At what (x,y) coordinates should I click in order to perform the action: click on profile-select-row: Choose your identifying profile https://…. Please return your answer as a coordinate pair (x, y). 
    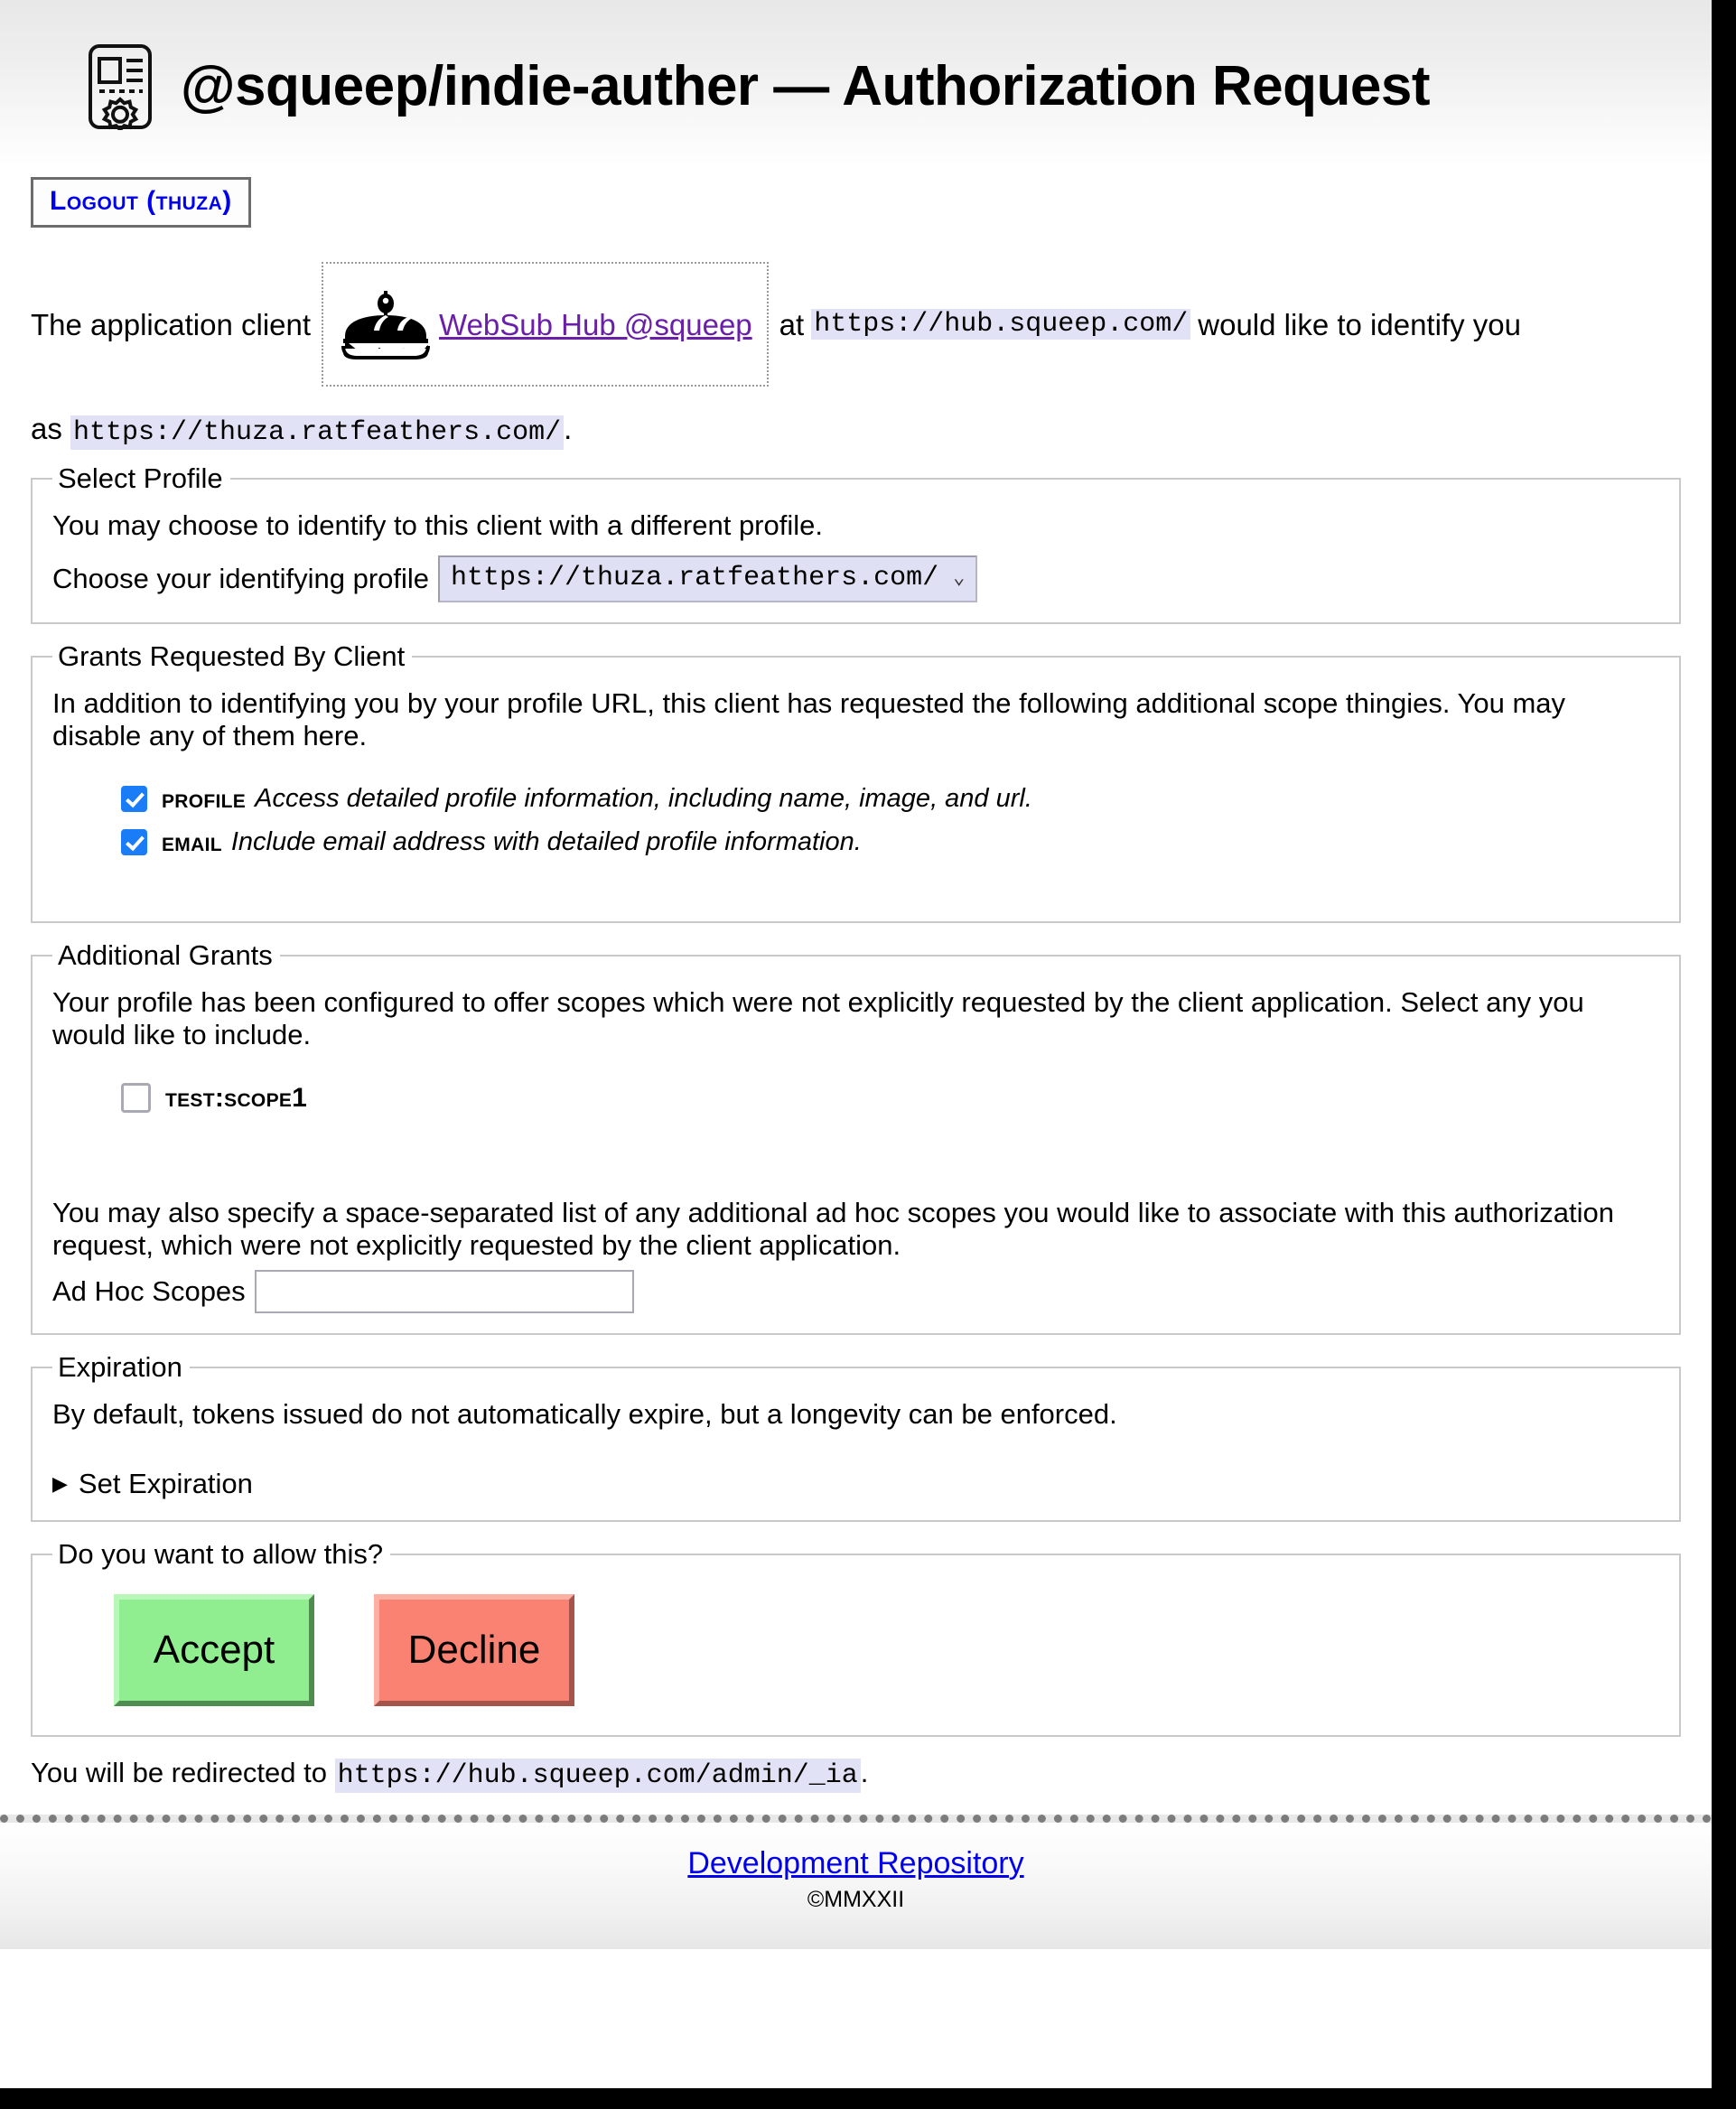
    Looking at the image, I should click on (855, 578).